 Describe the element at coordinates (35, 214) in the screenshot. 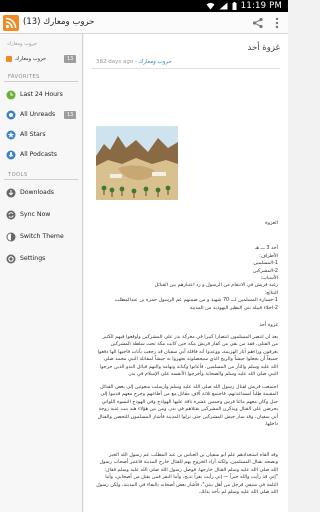

I see `drawer-item-label: Sync Now` at that location.